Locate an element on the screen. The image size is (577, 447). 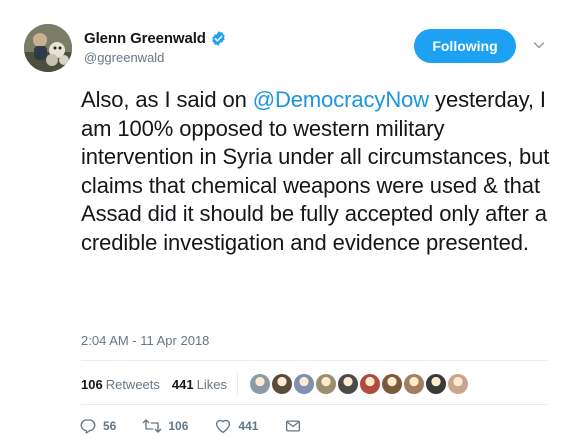
reply-count: 56 is located at coordinates (110, 426).